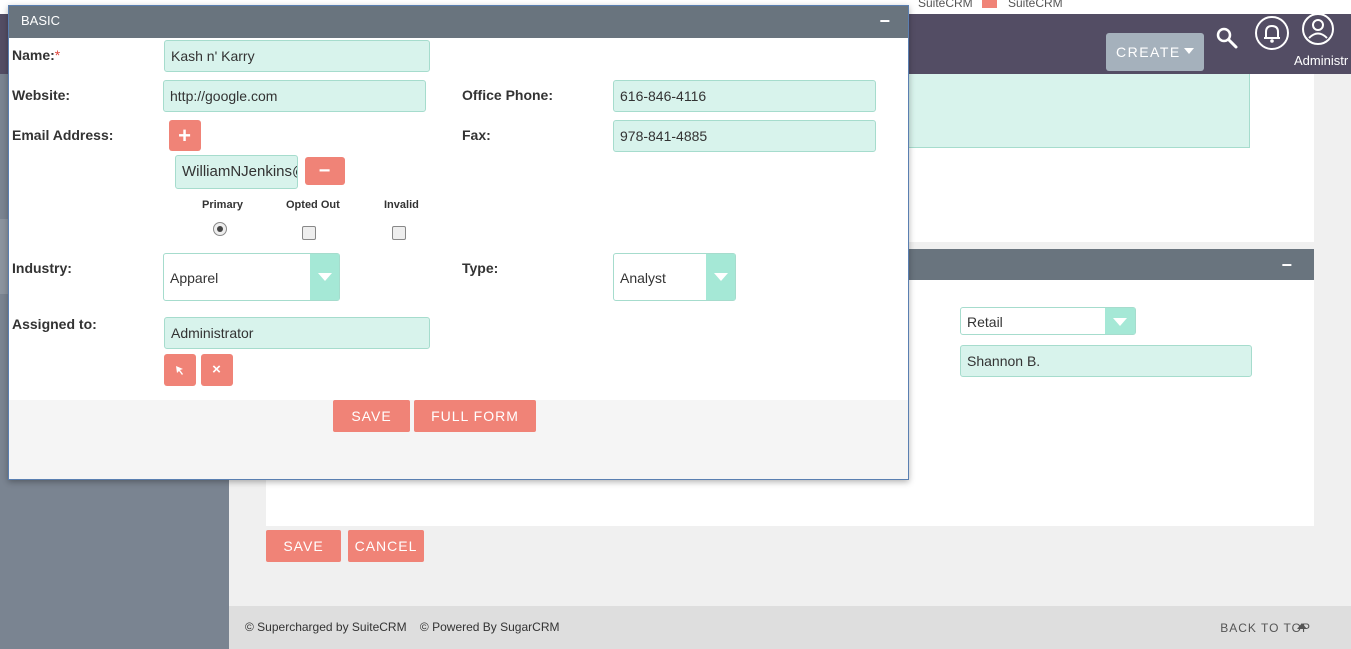 This screenshot has width=1351, height=649. Describe the element at coordinates (508, 95) in the screenshot. I see `office-phone-label: Office Phone:` at that location.